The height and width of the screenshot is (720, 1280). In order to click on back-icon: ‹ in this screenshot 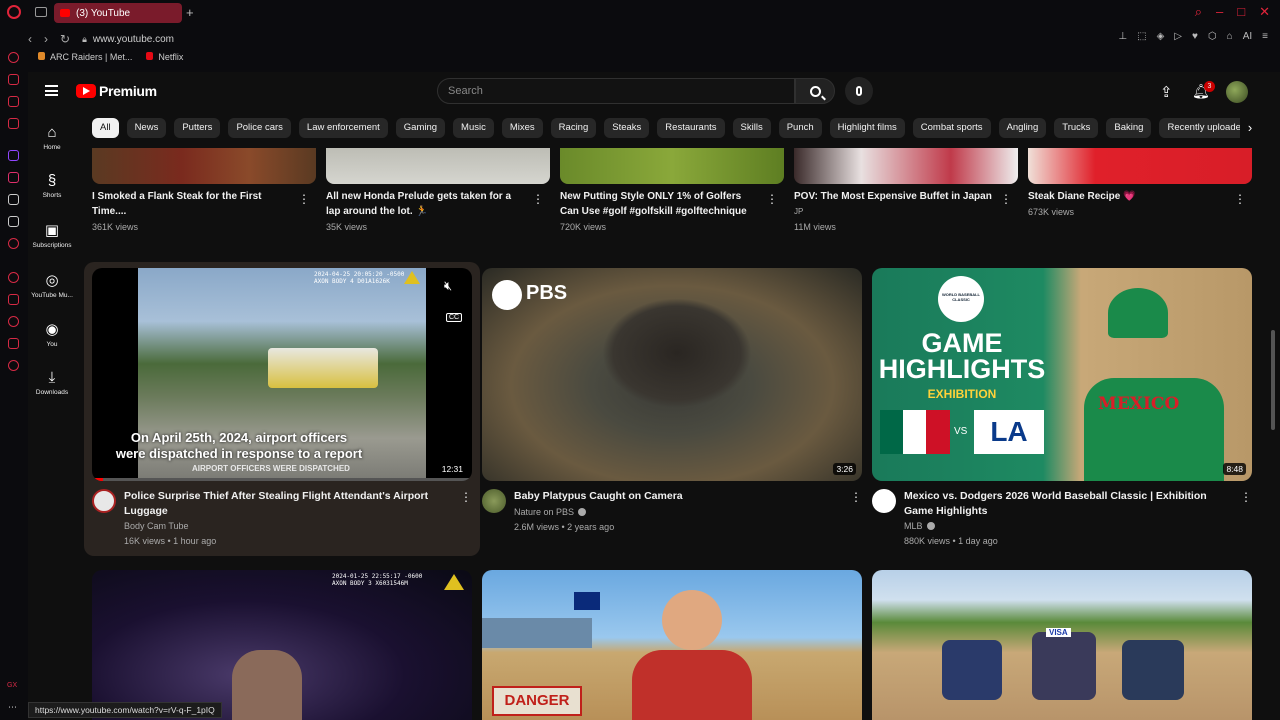, I will do `click(30, 39)`.